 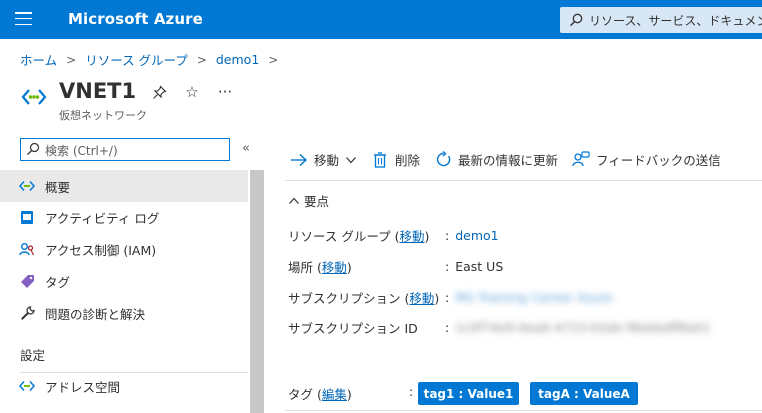 I want to click on breadcrumb: ホーム > リソース グループ > demo1 >, so click(x=153, y=59).